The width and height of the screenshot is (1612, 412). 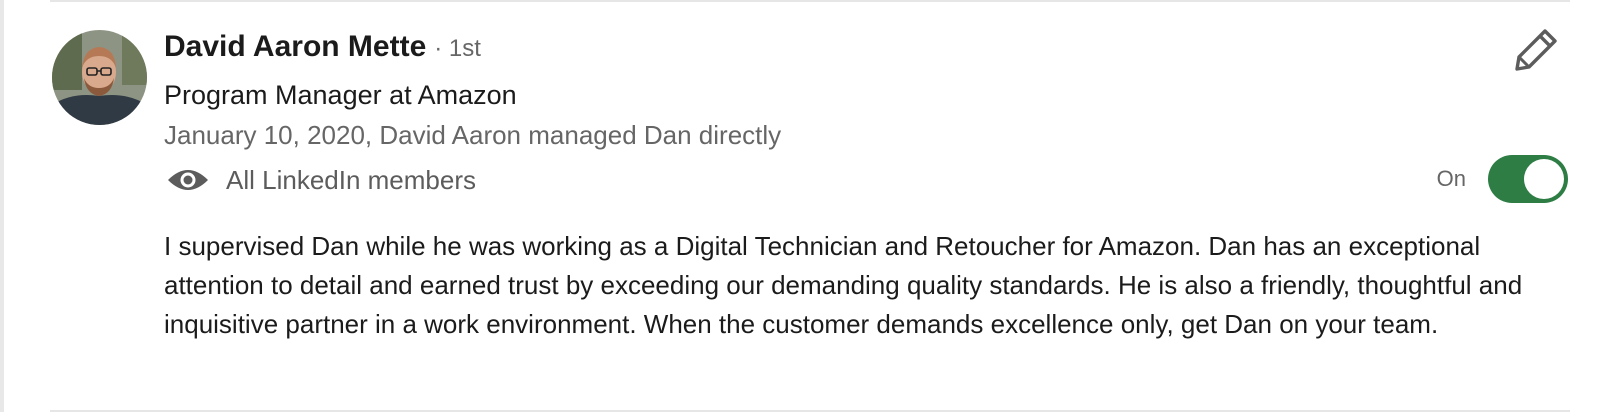 I want to click on edit-button, so click(x=1537, y=51).